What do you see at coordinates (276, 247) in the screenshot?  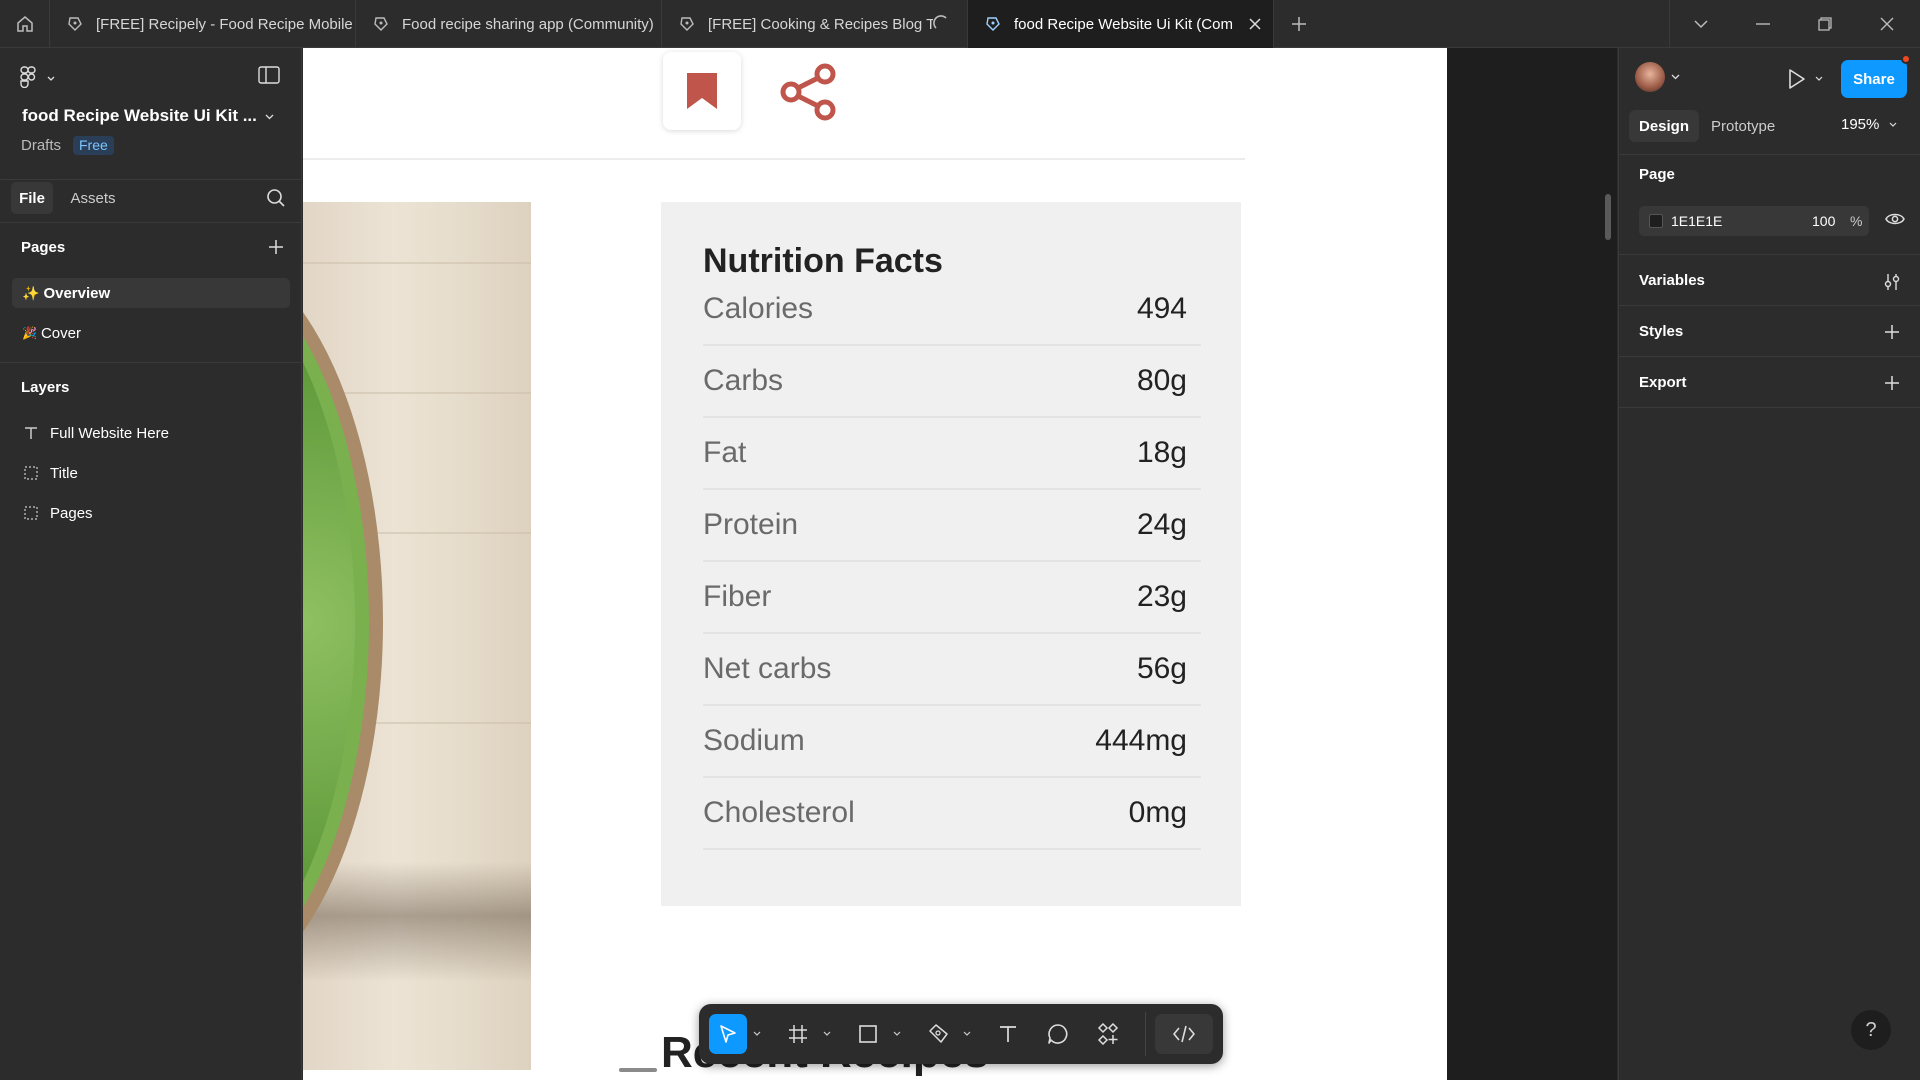 I see `add-page-icon` at bounding box center [276, 247].